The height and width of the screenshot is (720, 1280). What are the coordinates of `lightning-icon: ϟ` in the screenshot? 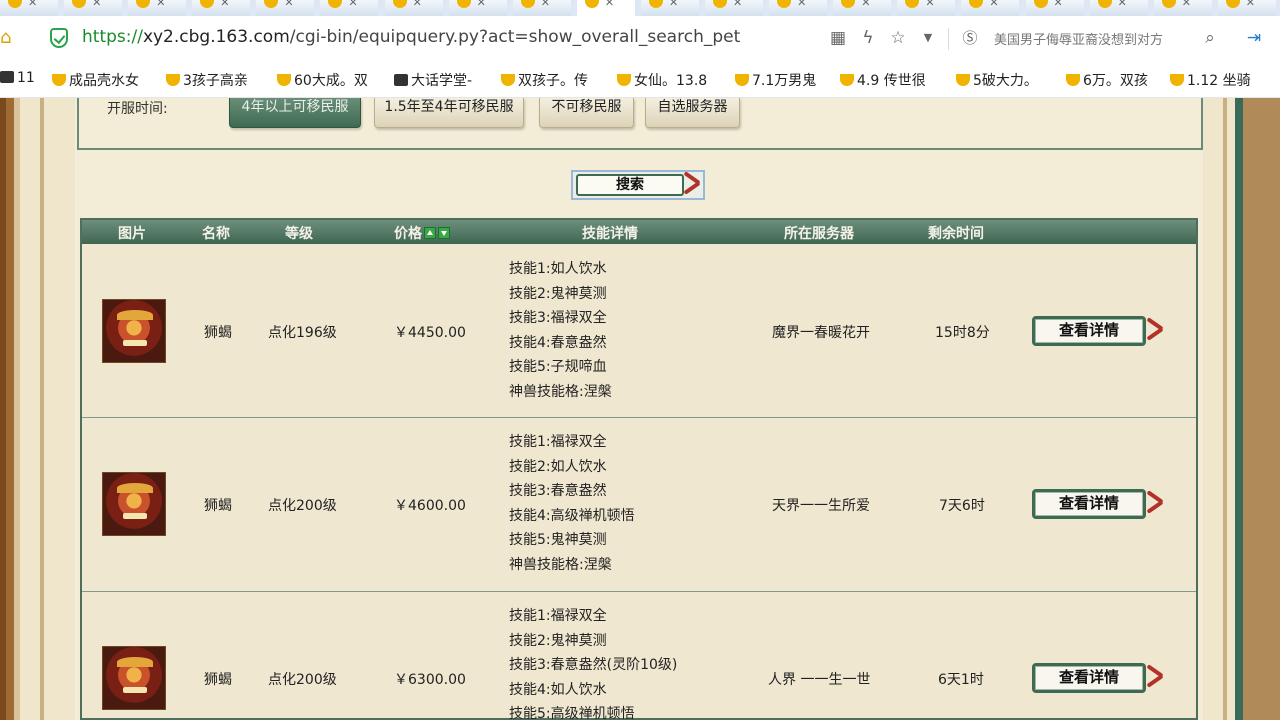 It's located at (868, 38).